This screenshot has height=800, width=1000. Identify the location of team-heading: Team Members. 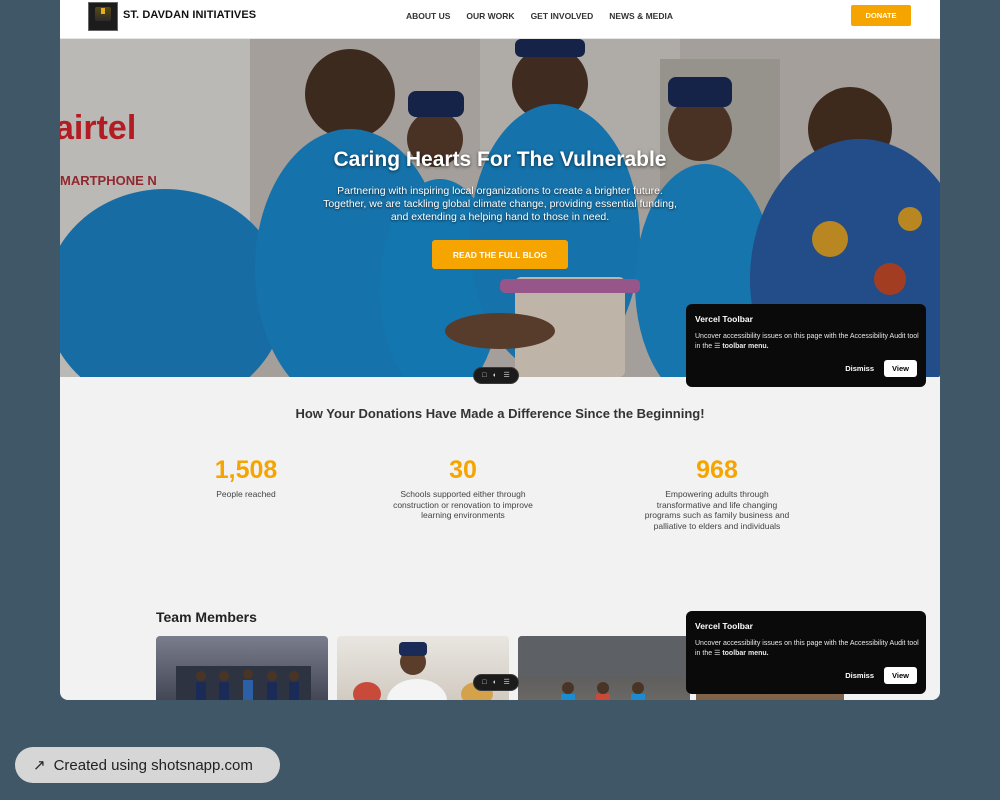
(206, 617).